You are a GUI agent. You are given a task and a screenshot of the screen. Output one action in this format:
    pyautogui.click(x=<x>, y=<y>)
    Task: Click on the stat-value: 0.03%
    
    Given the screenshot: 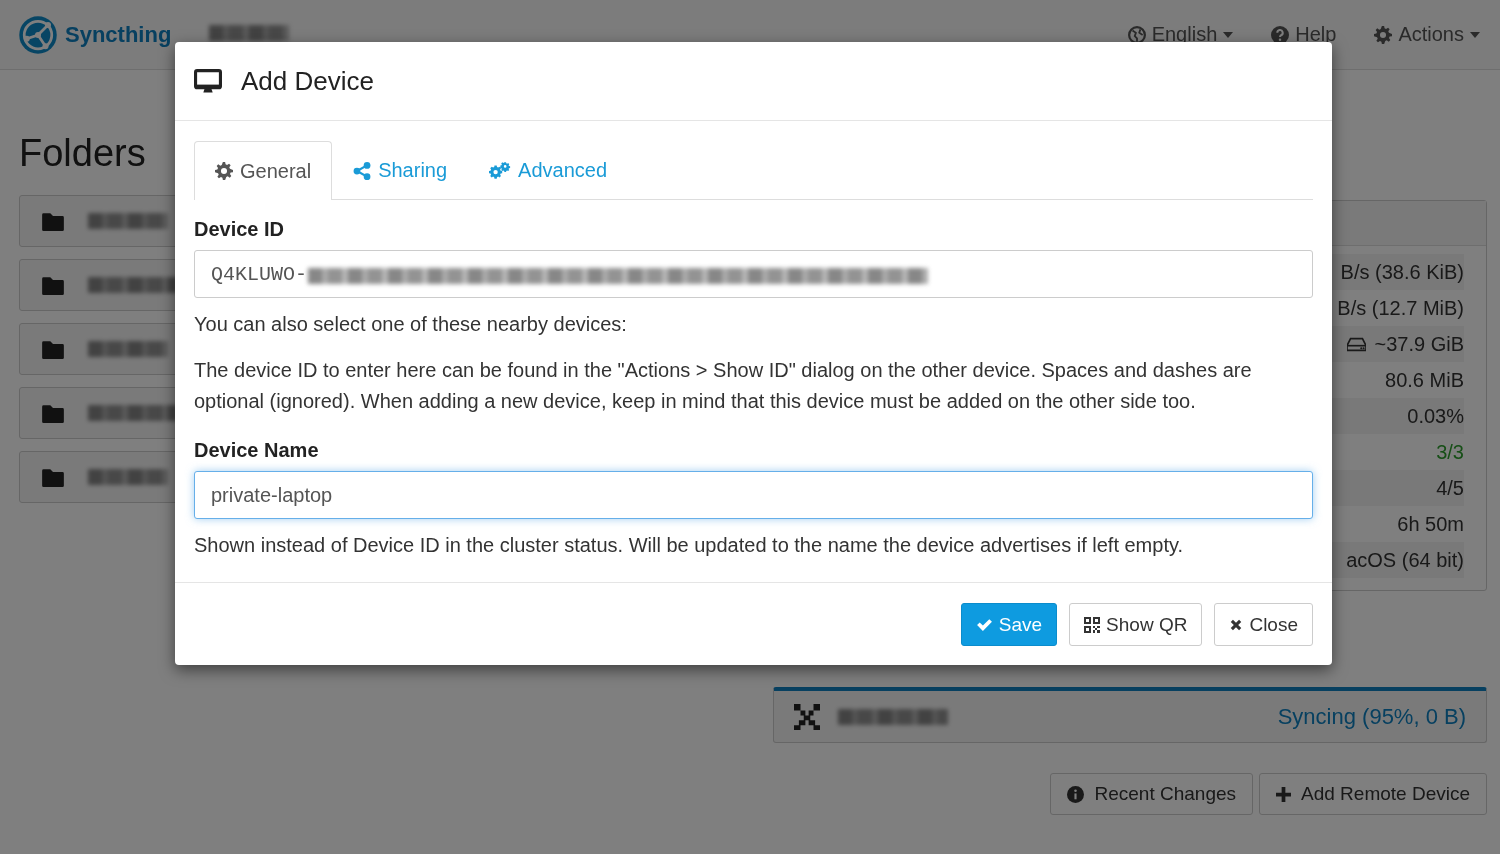 What is the action you would take?
    pyautogui.click(x=1435, y=416)
    